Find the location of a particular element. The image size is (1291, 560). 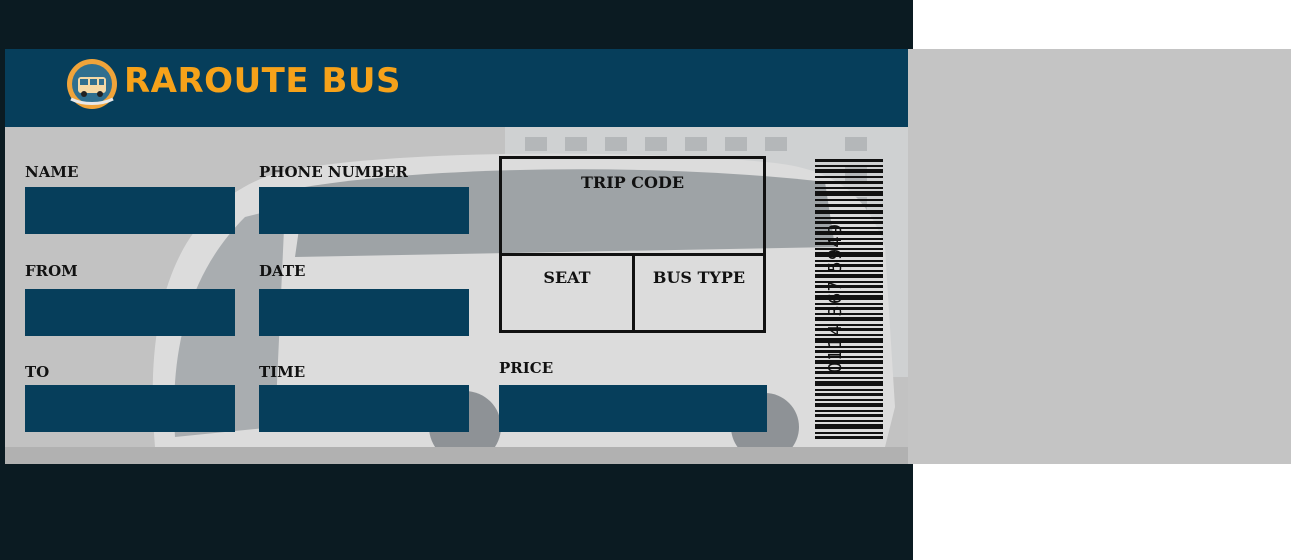

trip-code-box: TRIP CODE is located at coordinates (632, 206).